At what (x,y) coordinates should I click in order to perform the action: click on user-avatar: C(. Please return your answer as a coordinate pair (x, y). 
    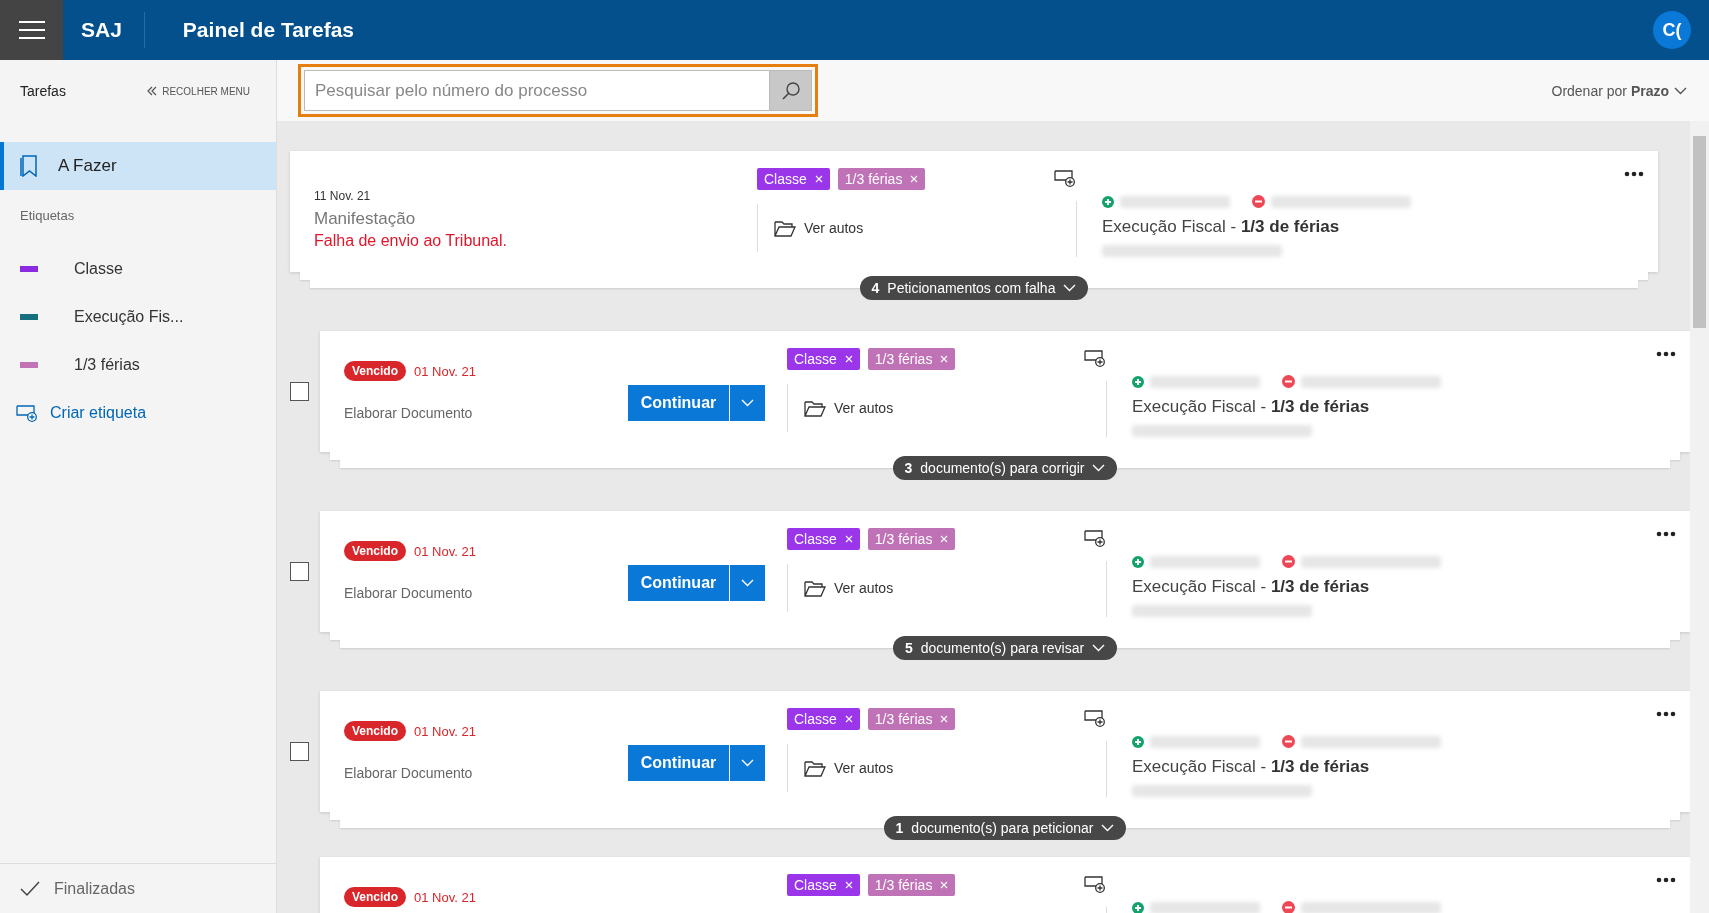
    Looking at the image, I should click on (1672, 30).